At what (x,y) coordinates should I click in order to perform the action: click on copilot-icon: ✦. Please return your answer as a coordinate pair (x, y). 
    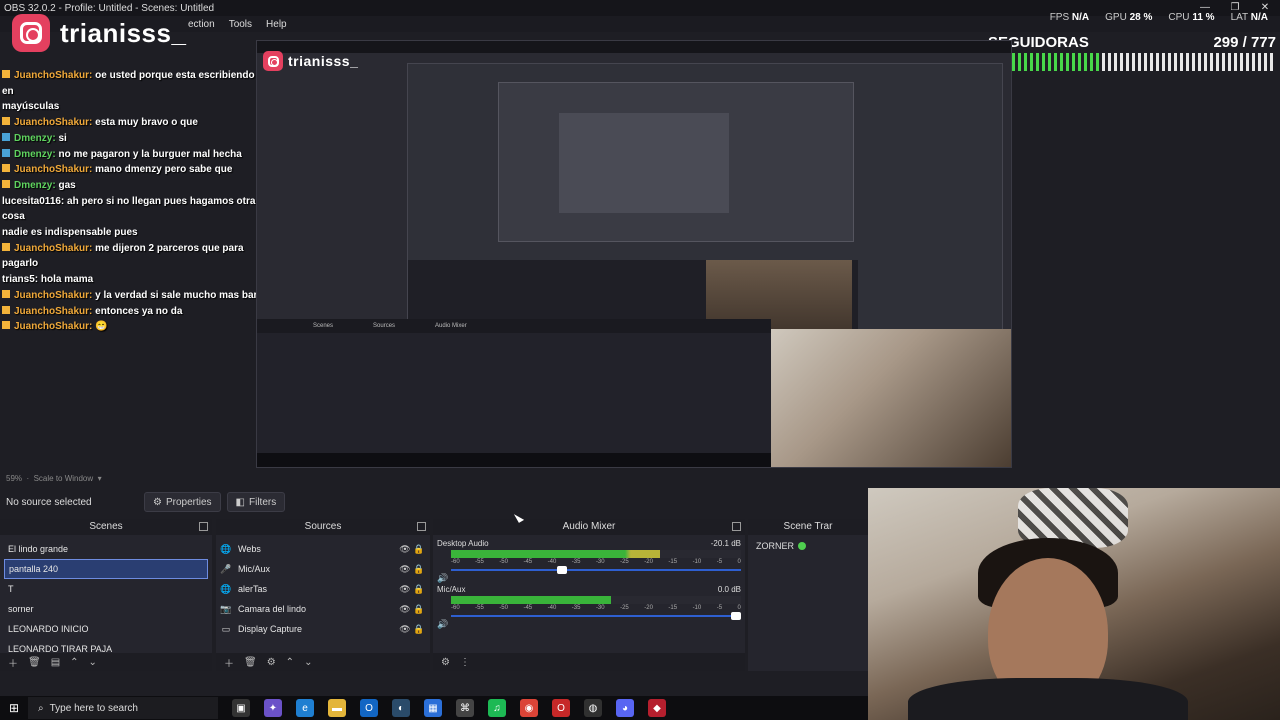
    Looking at the image, I should click on (273, 708).